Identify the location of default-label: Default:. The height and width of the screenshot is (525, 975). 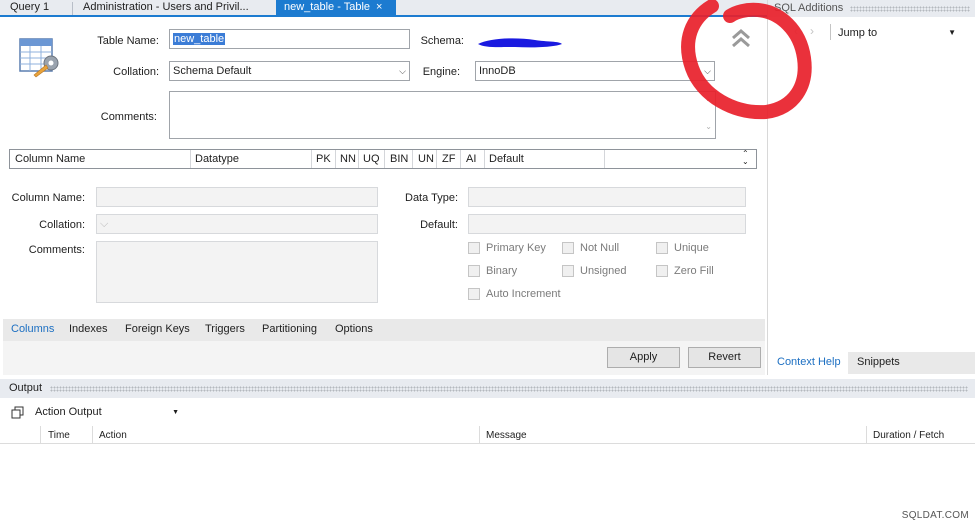
(439, 225).